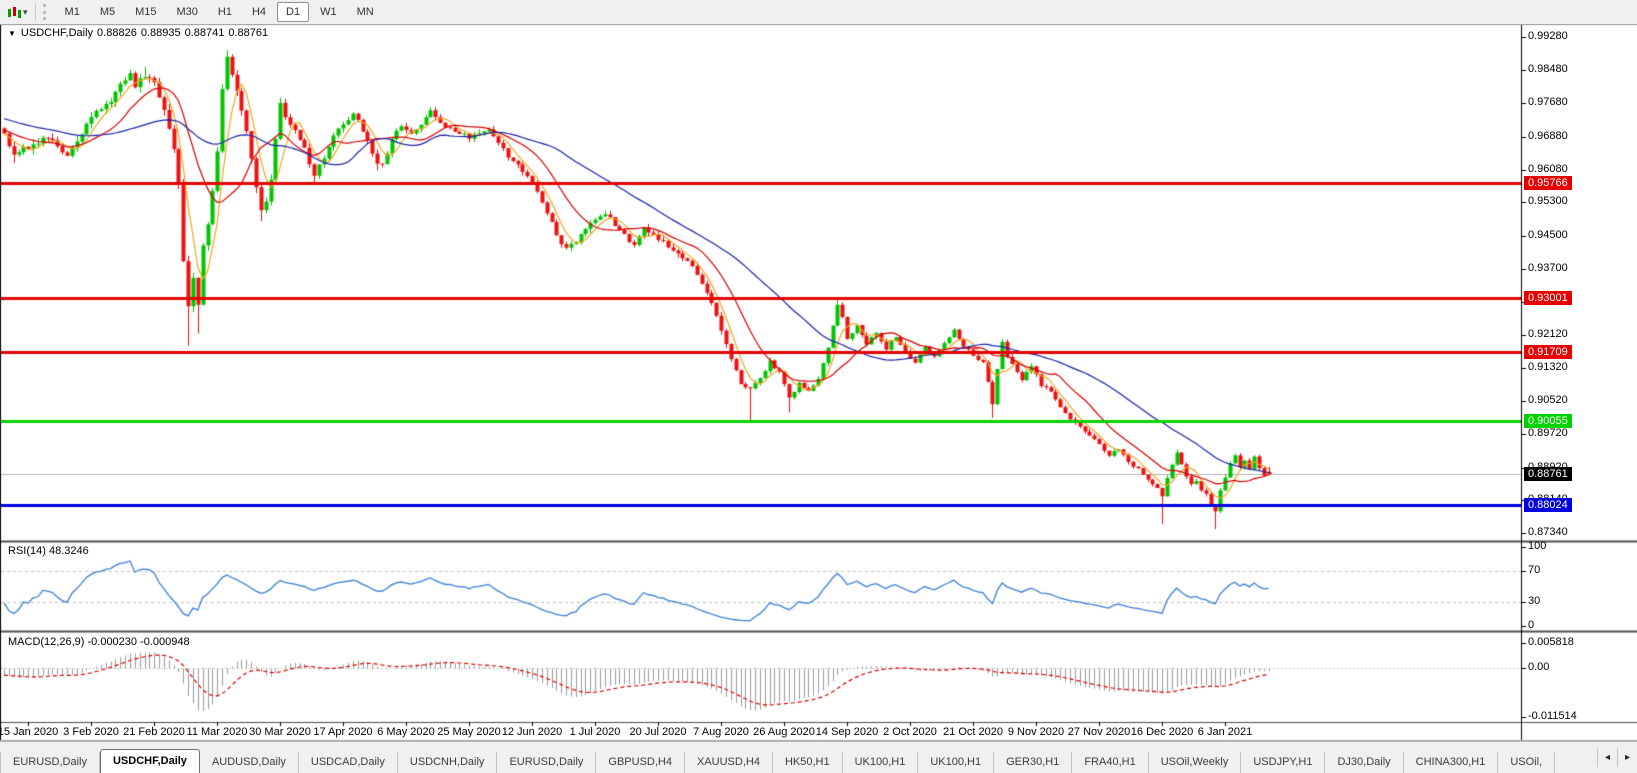 This screenshot has height=773, width=1637. I want to click on chart-symbol: USDCHF,Daily, so click(57, 33).